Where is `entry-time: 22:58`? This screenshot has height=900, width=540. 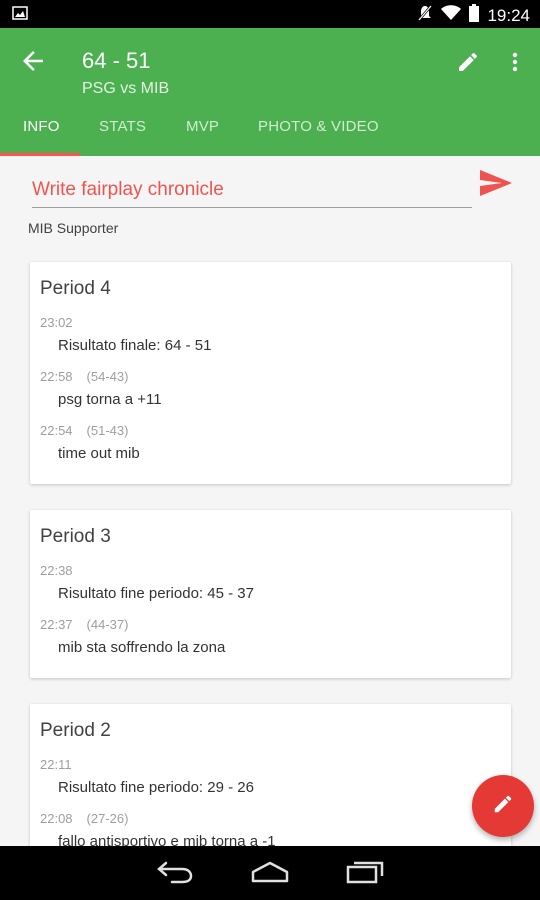 entry-time: 22:58 is located at coordinates (56, 376).